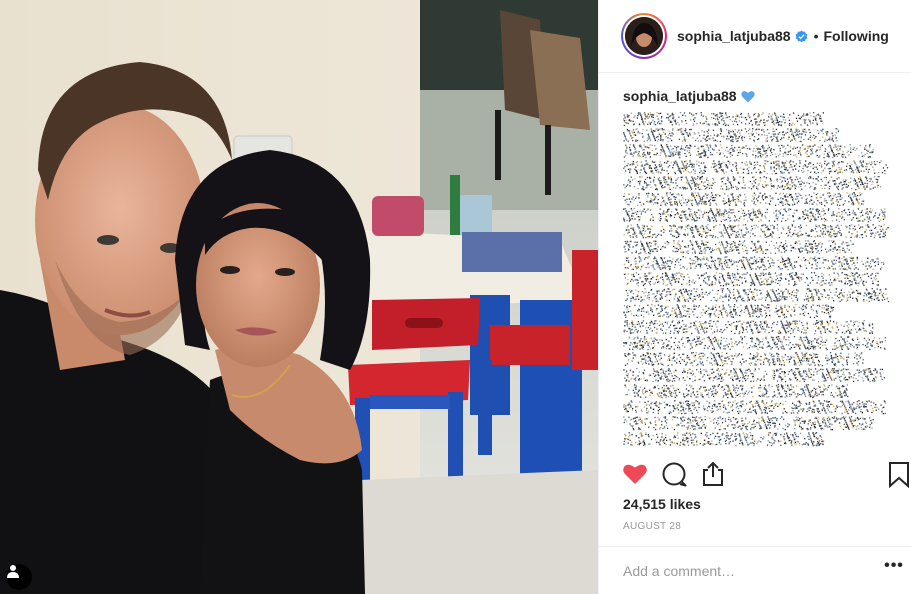  Describe the element at coordinates (856, 36) in the screenshot. I see `following-button: Following` at that location.